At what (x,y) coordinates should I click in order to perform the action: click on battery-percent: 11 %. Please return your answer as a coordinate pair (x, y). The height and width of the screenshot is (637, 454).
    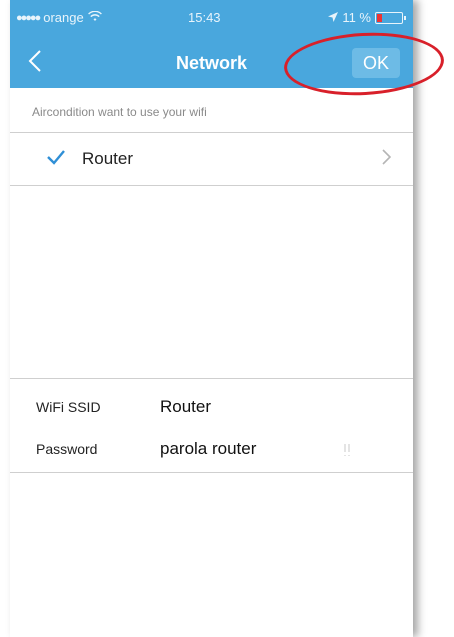
    Looking at the image, I should click on (356, 17).